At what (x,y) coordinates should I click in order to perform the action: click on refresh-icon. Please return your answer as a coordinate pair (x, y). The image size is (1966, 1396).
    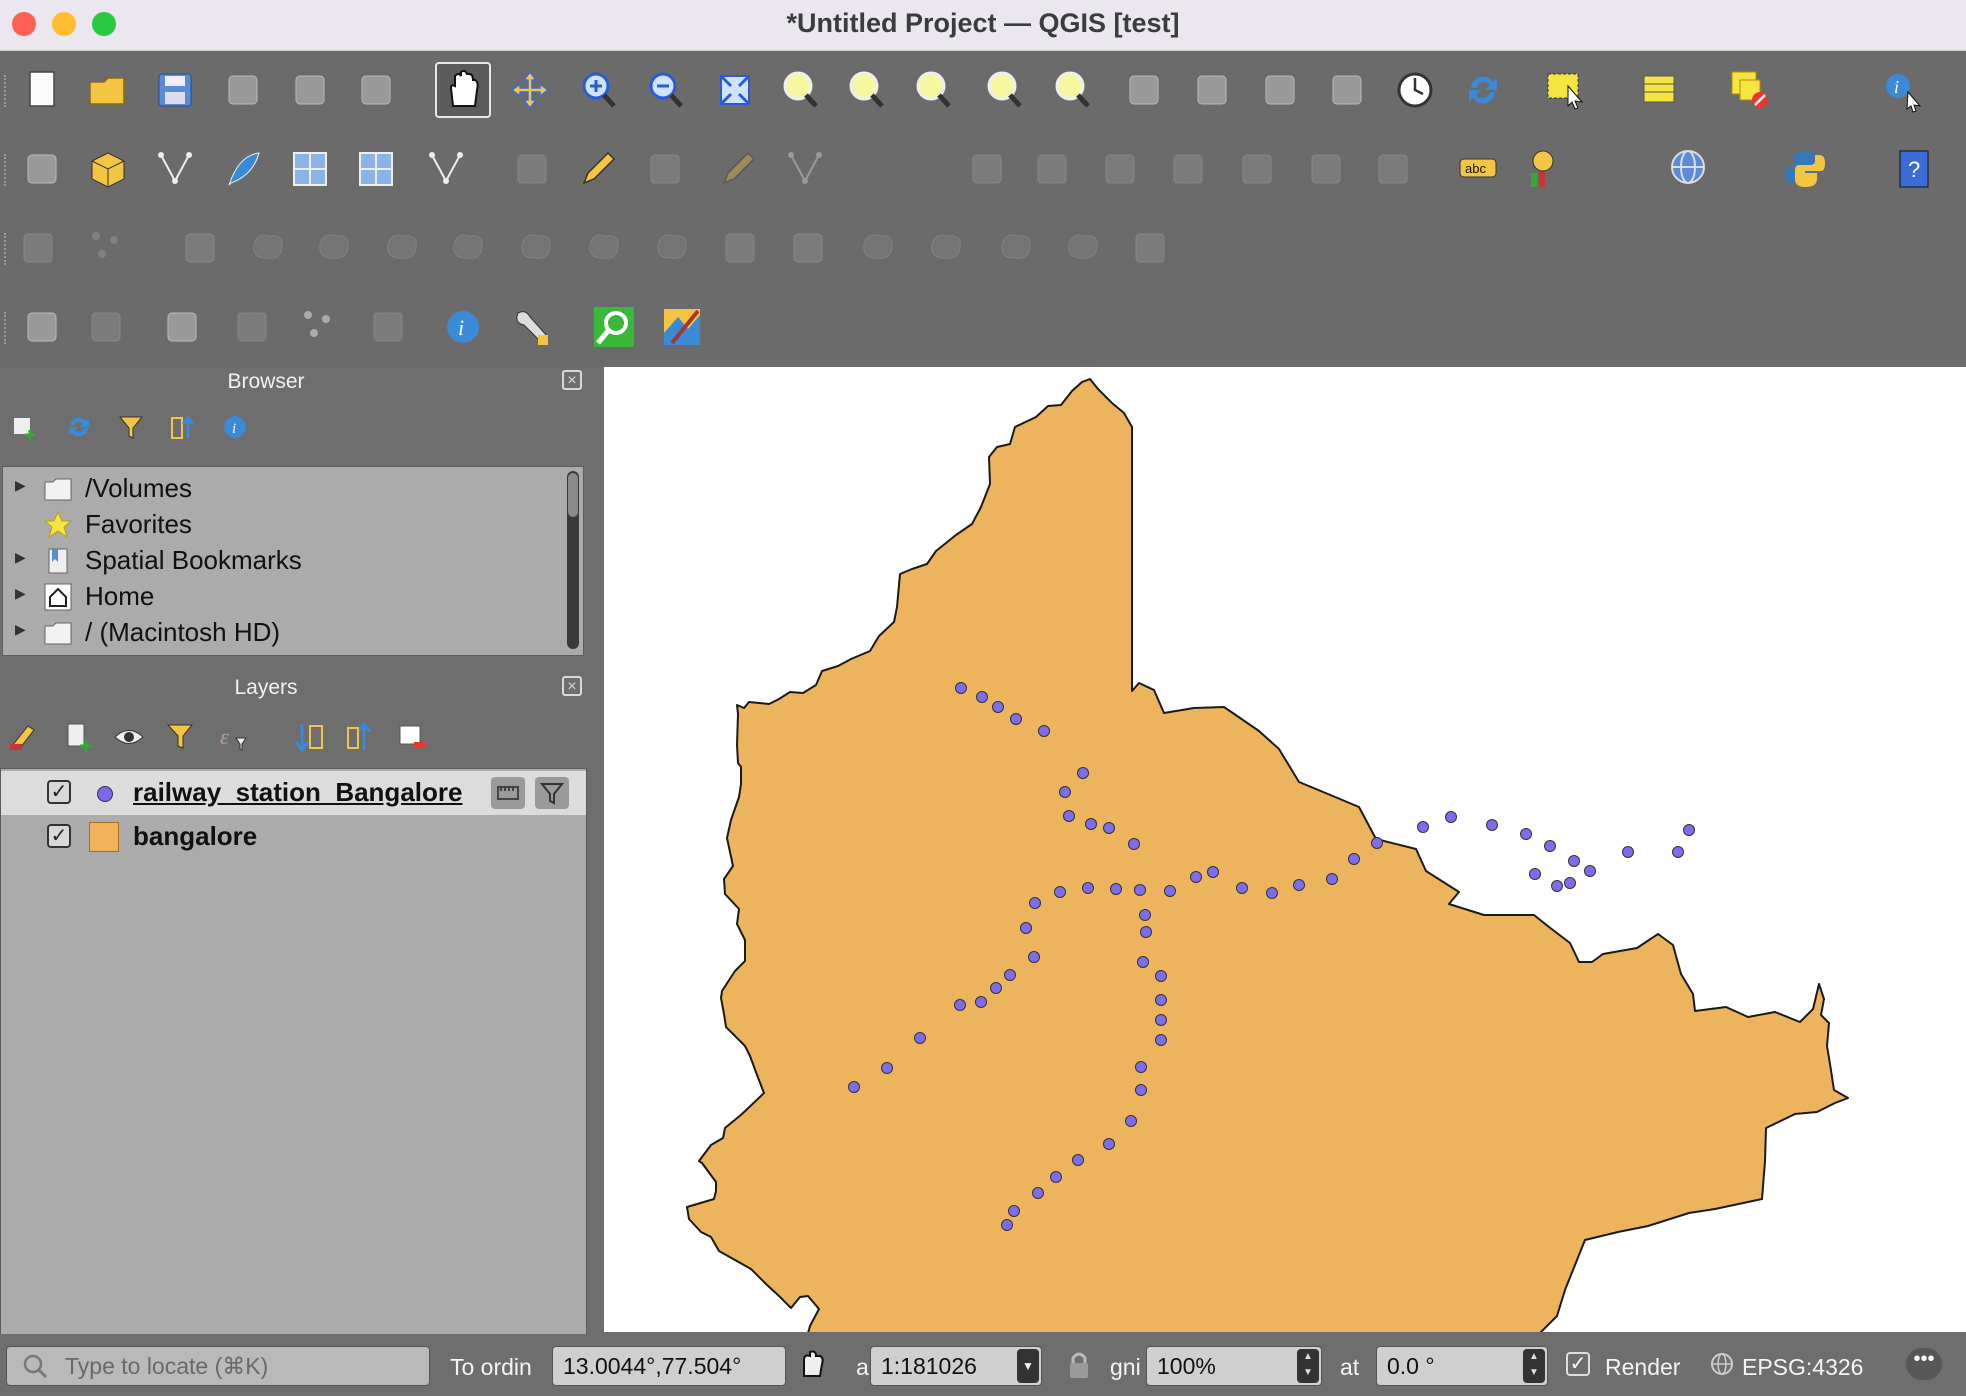
    Looking at the image, I should click on (1483, 90).